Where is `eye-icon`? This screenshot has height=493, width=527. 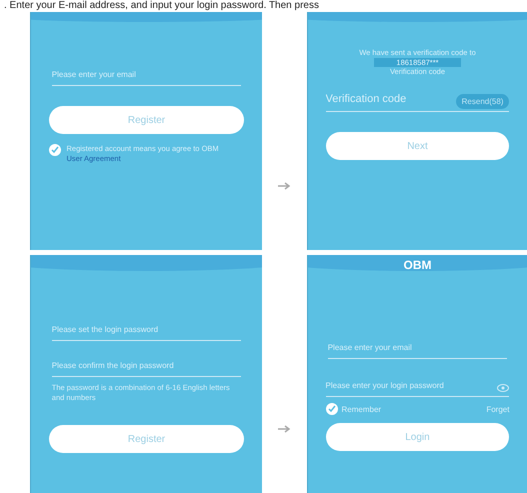 eye-icon is located at coordinates (503, 388).